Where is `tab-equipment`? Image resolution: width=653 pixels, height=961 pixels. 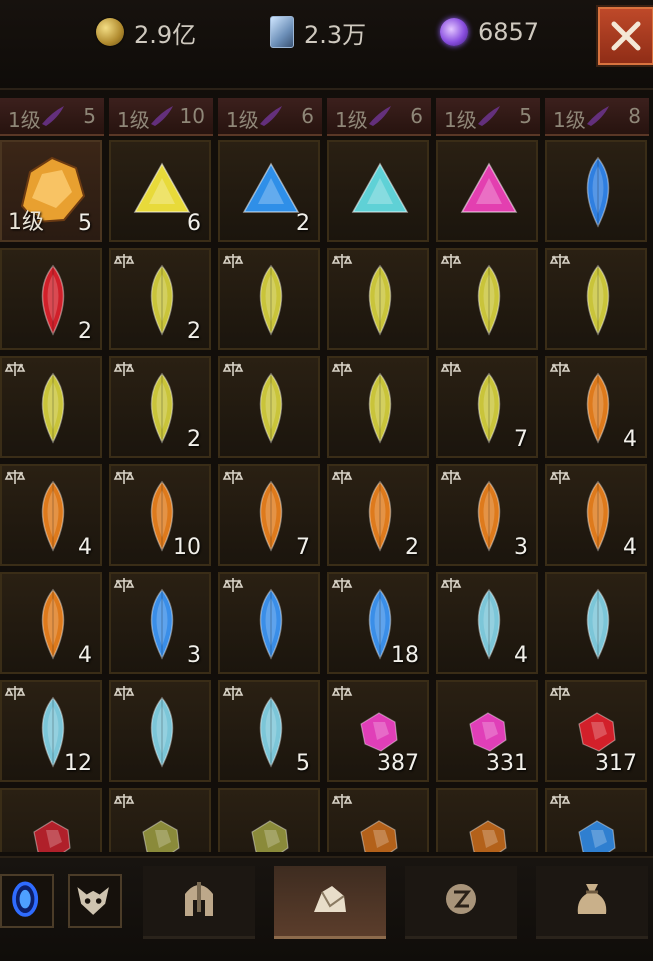 tab-equipment is located at coordinates (199, 902).